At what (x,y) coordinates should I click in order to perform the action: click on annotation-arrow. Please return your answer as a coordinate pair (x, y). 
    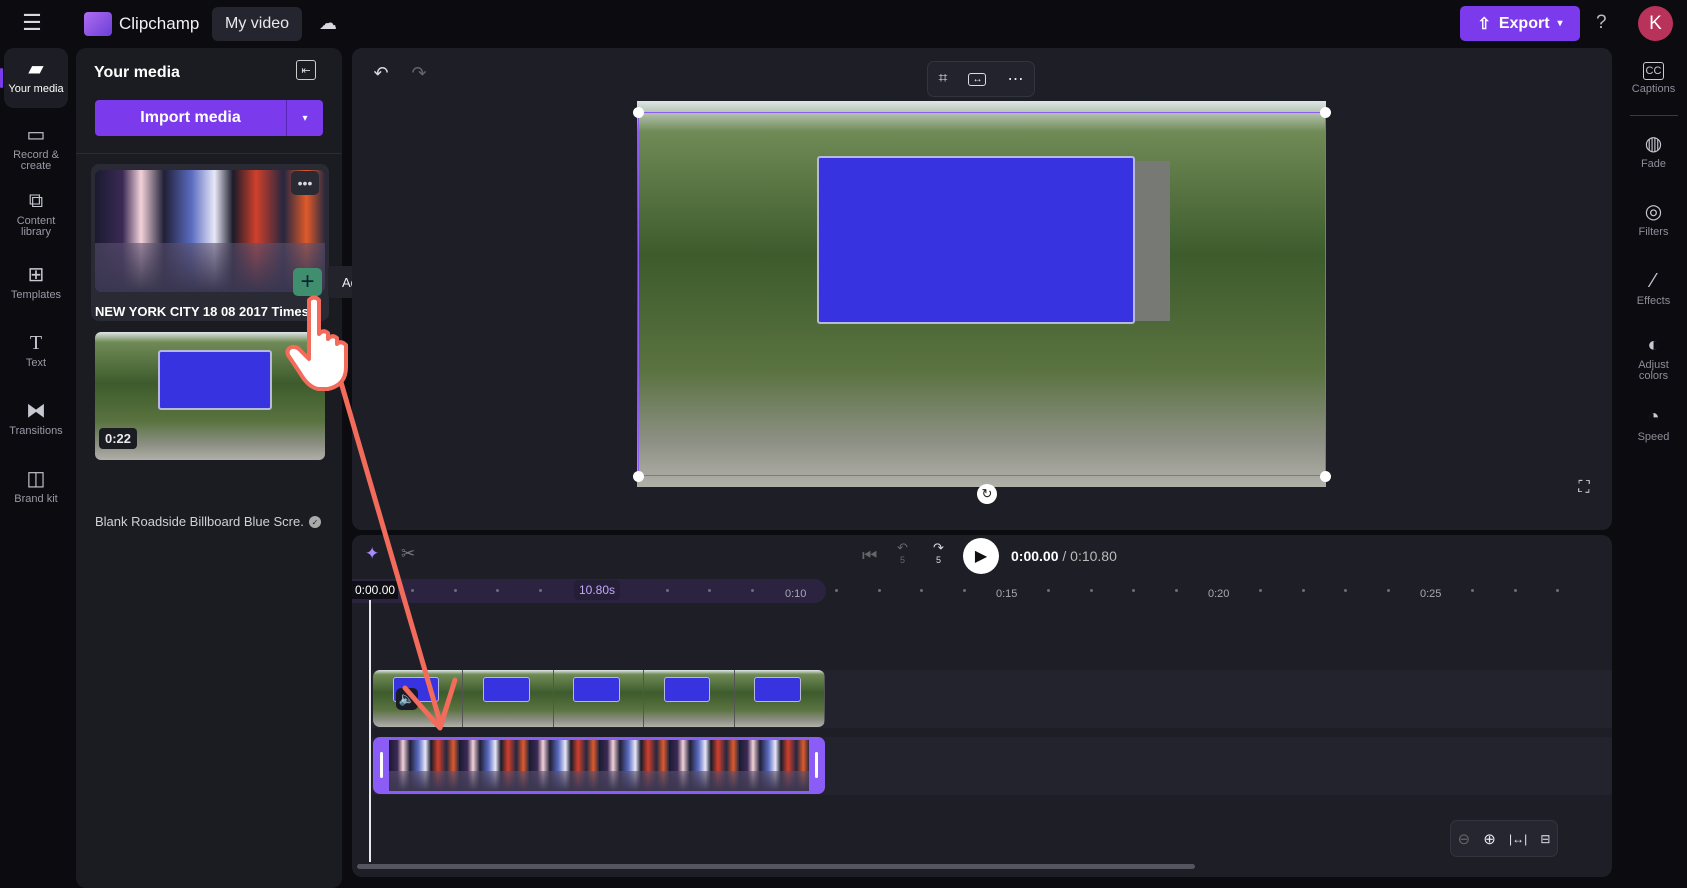
    Looking at the image, I should click on (389, 547).